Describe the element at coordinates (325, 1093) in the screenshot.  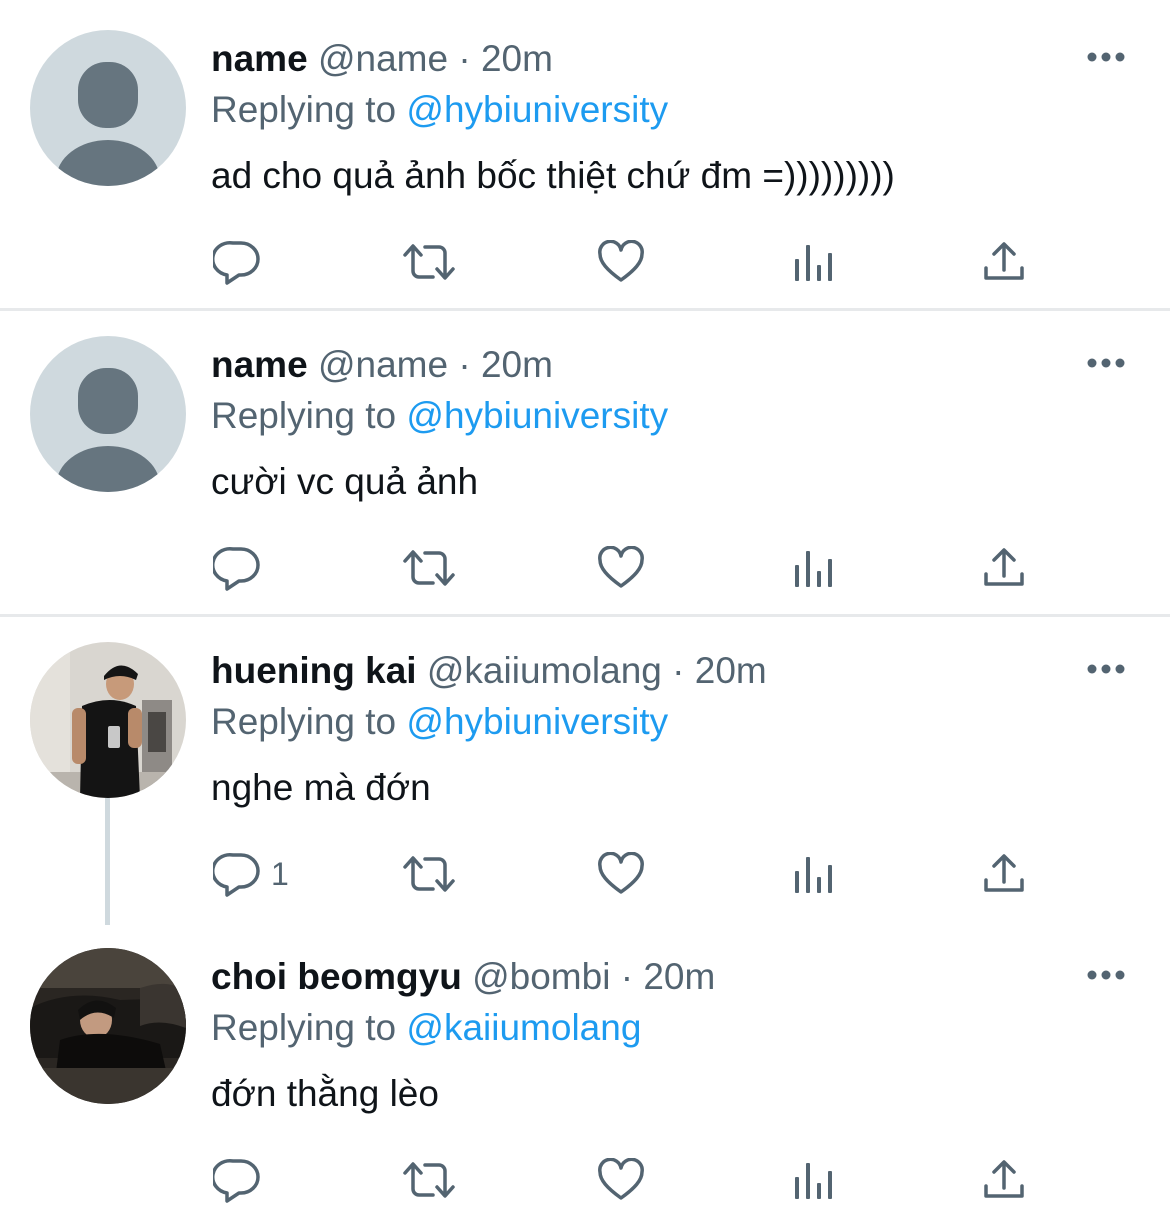
I see `tweet-text: đớn thằng lèo` at that location.